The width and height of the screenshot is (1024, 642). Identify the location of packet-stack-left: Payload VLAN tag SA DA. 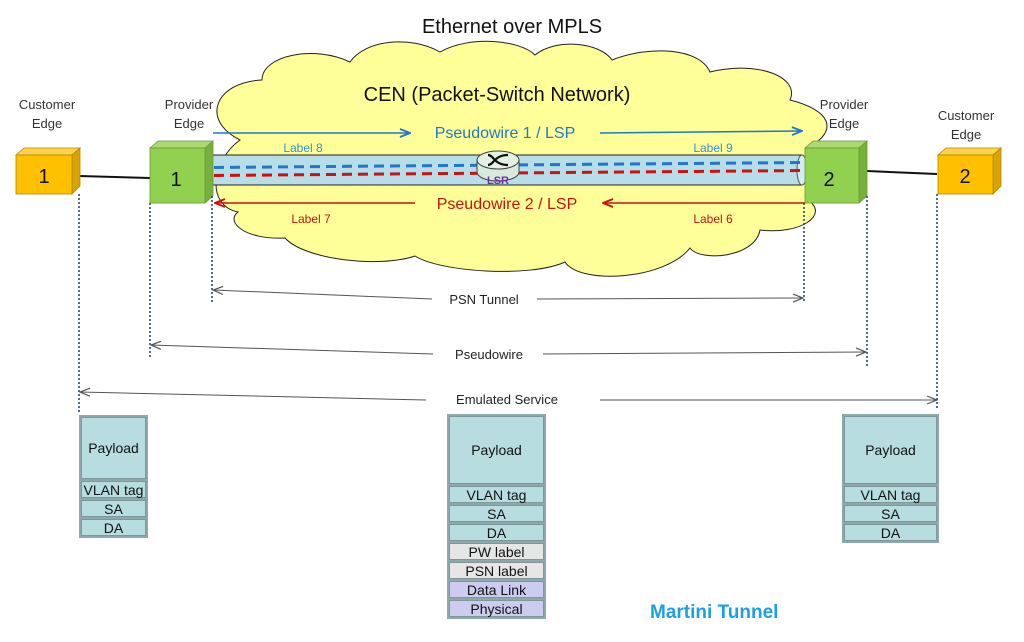
(113, 476).